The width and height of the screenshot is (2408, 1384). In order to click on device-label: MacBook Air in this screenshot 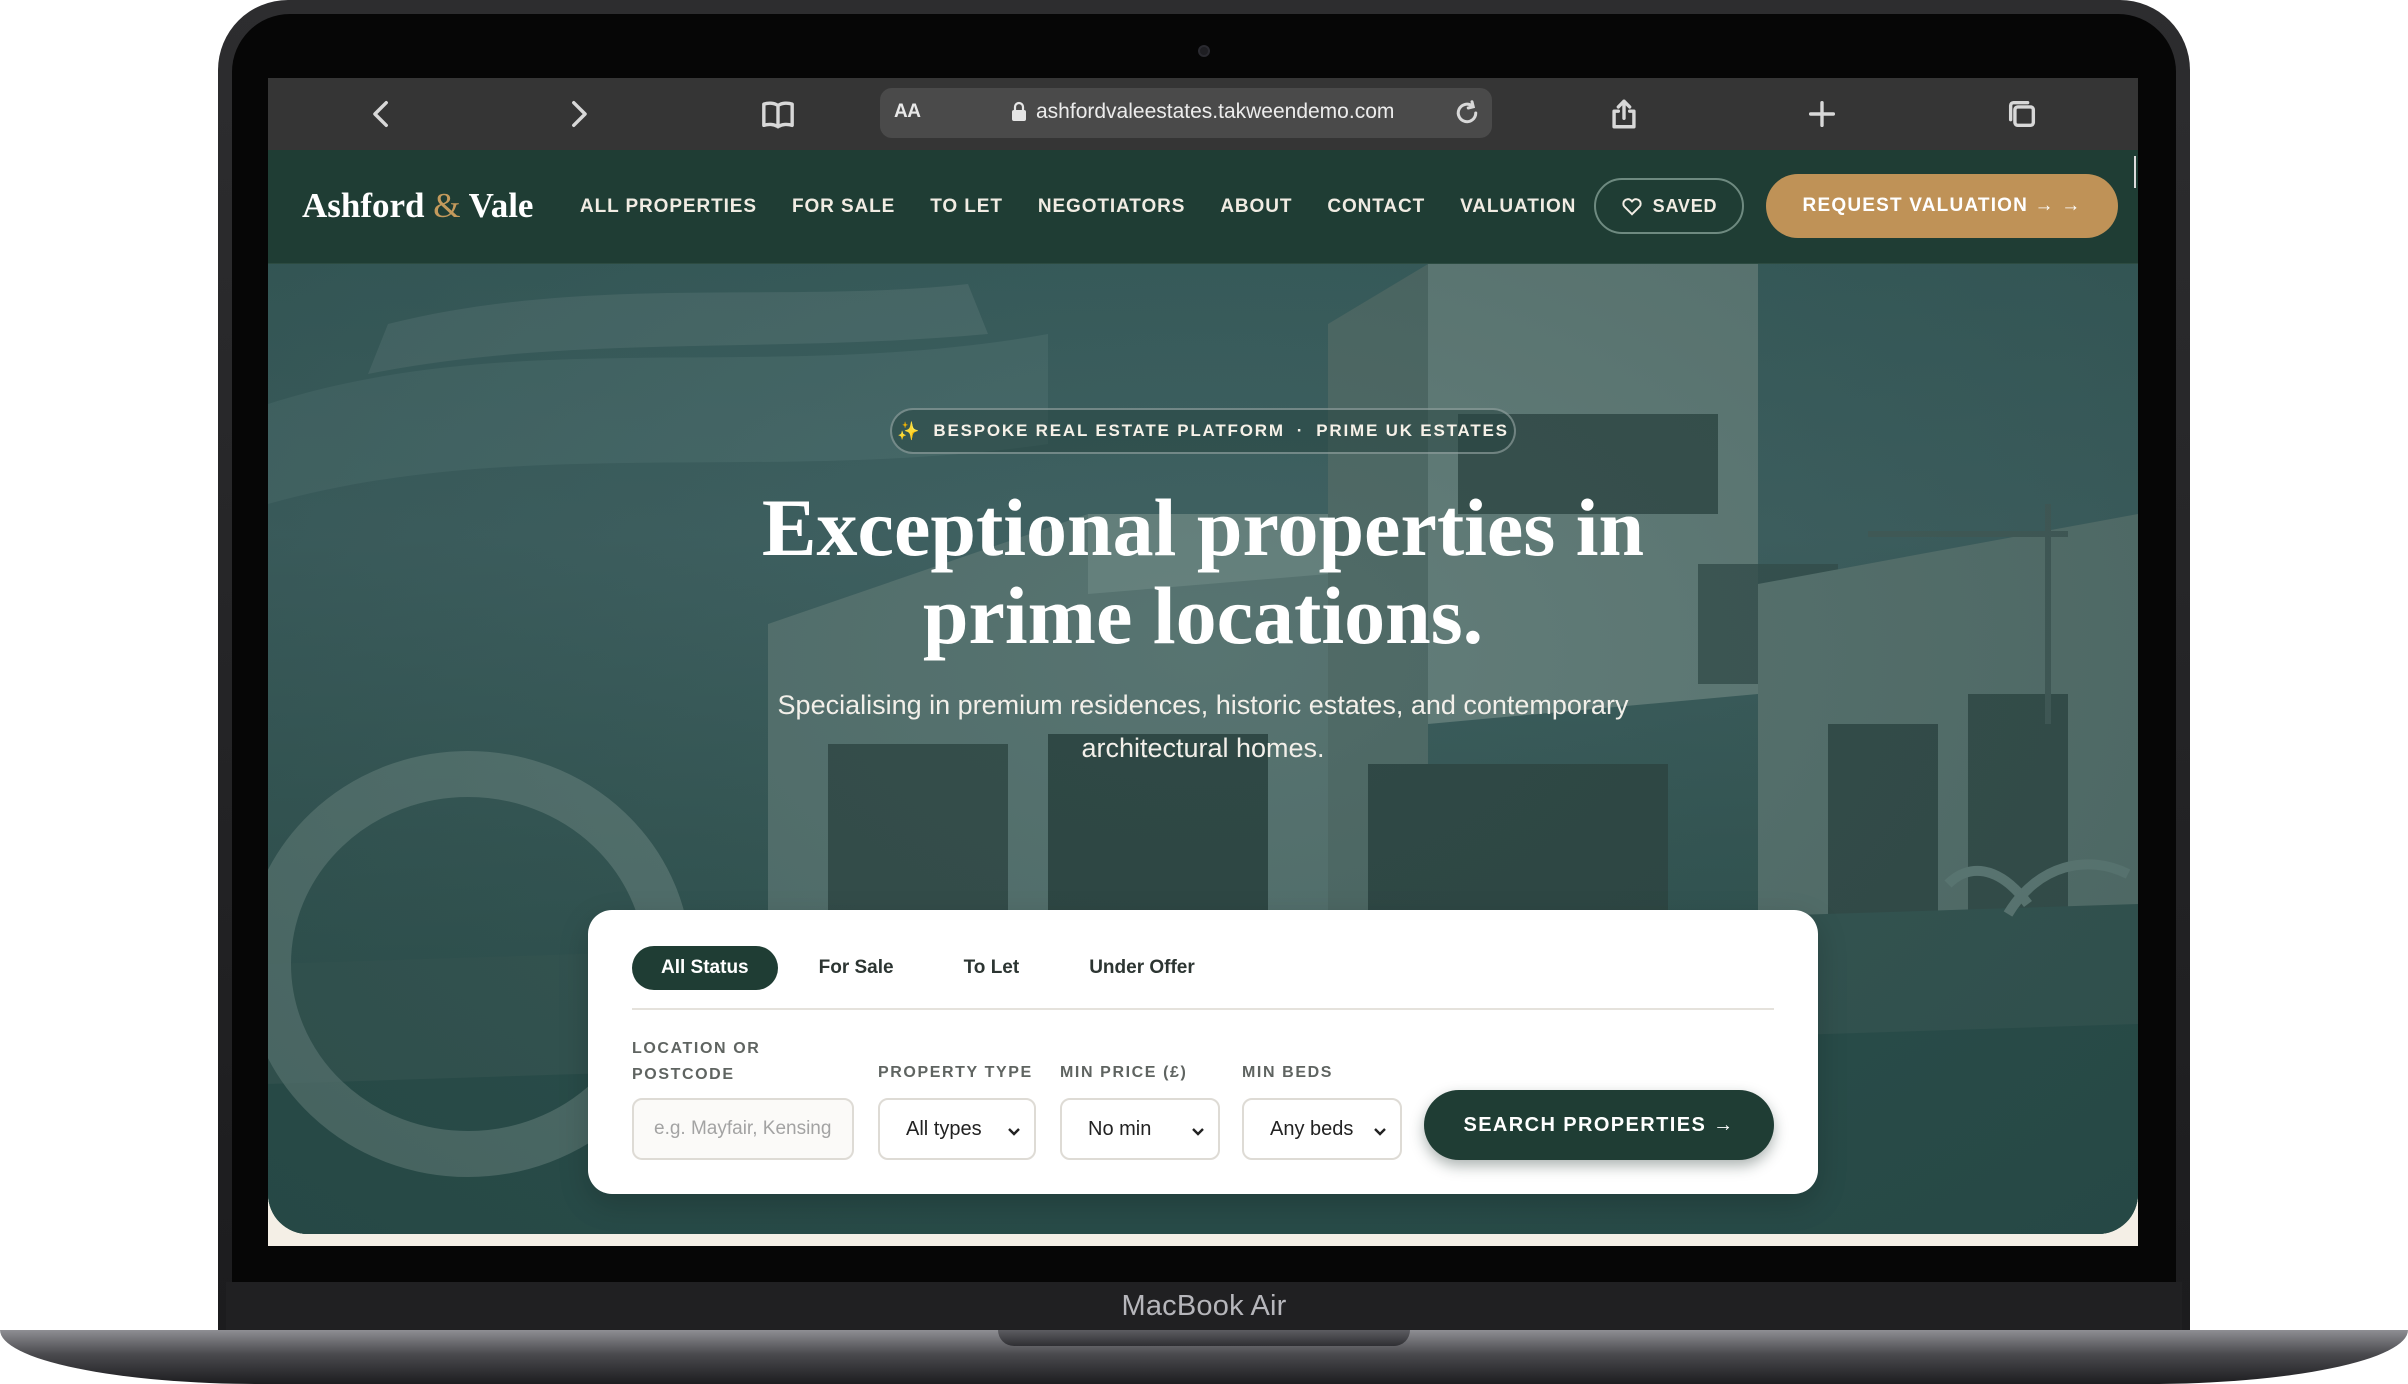, I will do `click(1204, 1305)`.